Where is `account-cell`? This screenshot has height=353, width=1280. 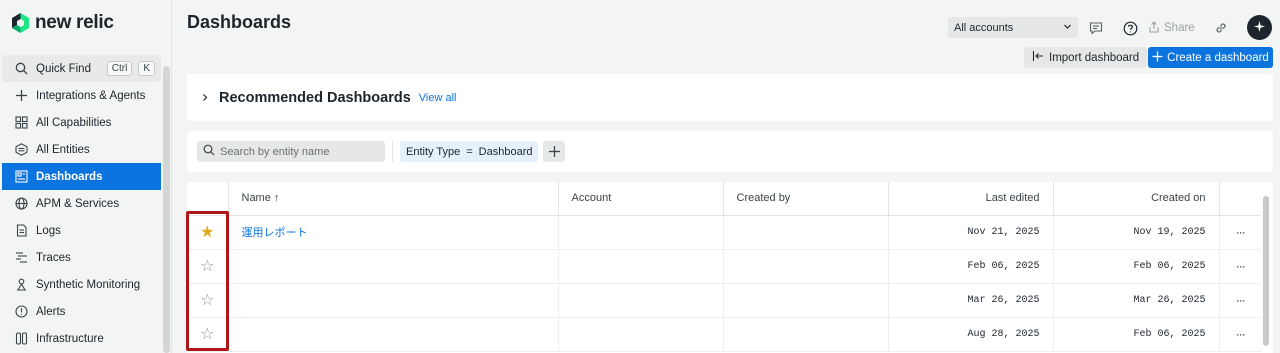
account-cell is located at coordinates (641, 300).